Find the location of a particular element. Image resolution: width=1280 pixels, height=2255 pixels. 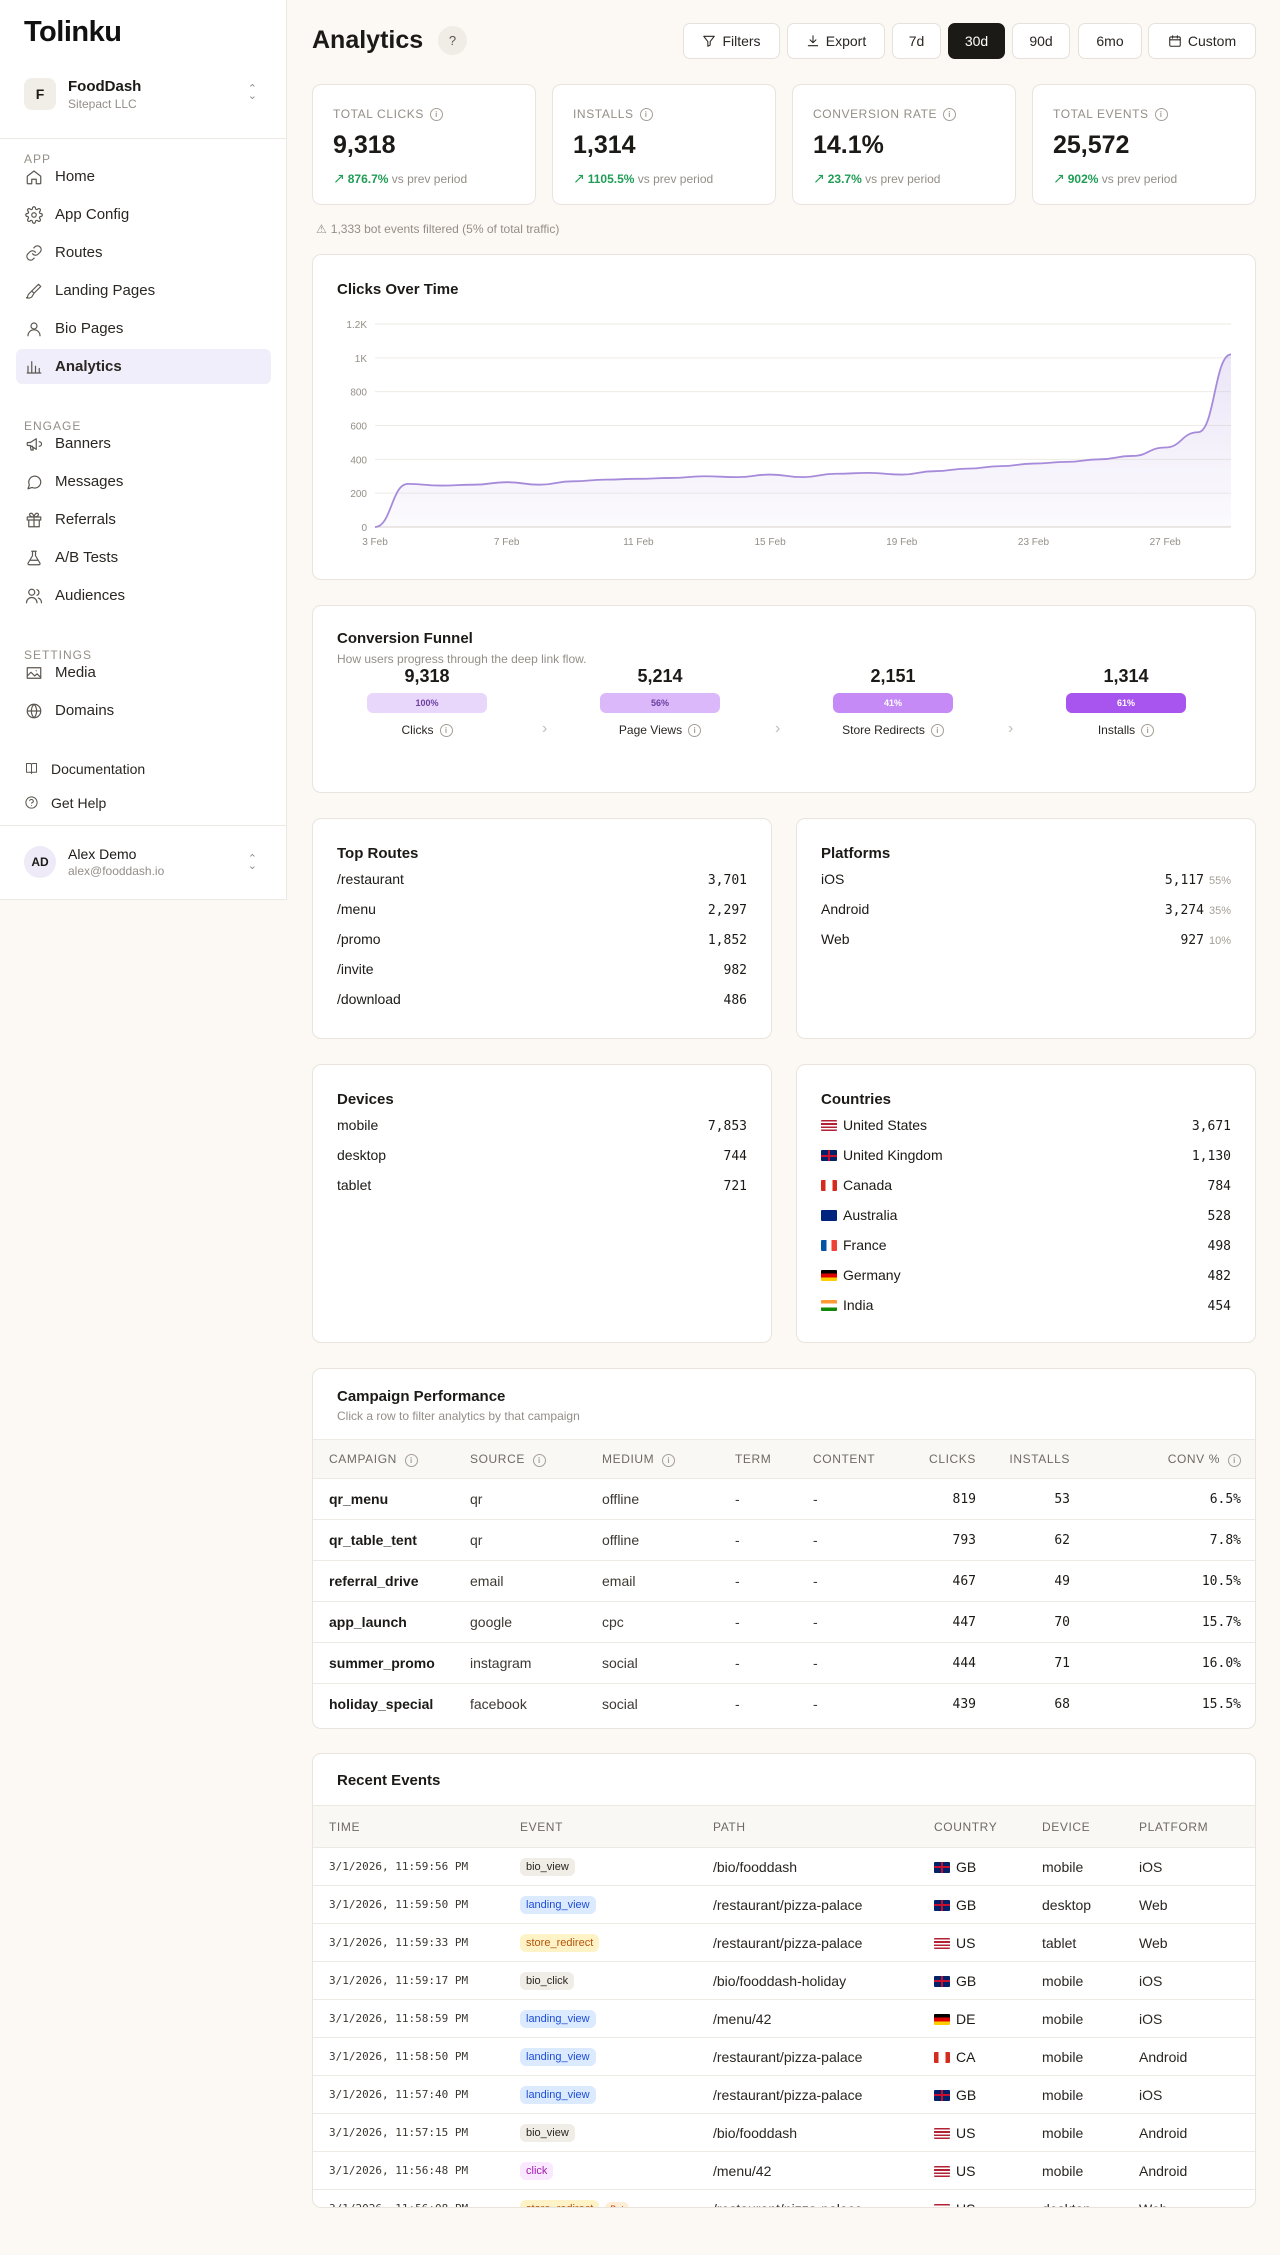

sidebar-item-home: Home is located at coordinates (143, 176).